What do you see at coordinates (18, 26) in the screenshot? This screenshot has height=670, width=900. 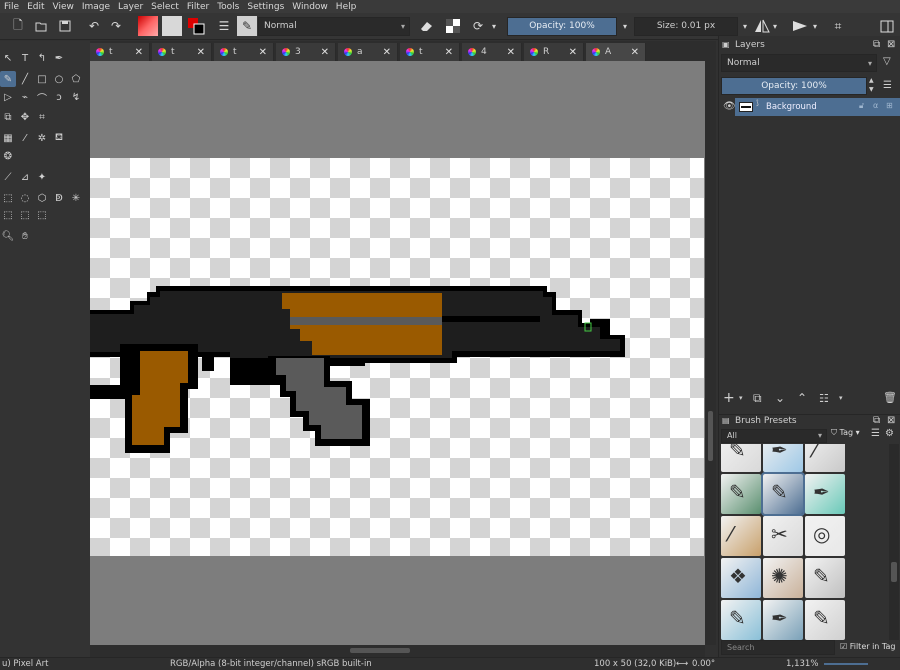 I see `new-document-icon: 🗋` at bounding box center [18, 26].